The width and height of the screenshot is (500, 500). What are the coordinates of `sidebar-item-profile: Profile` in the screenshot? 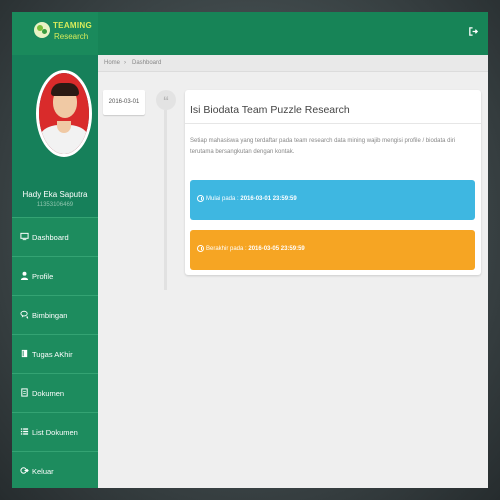 It's located at (55, 275).